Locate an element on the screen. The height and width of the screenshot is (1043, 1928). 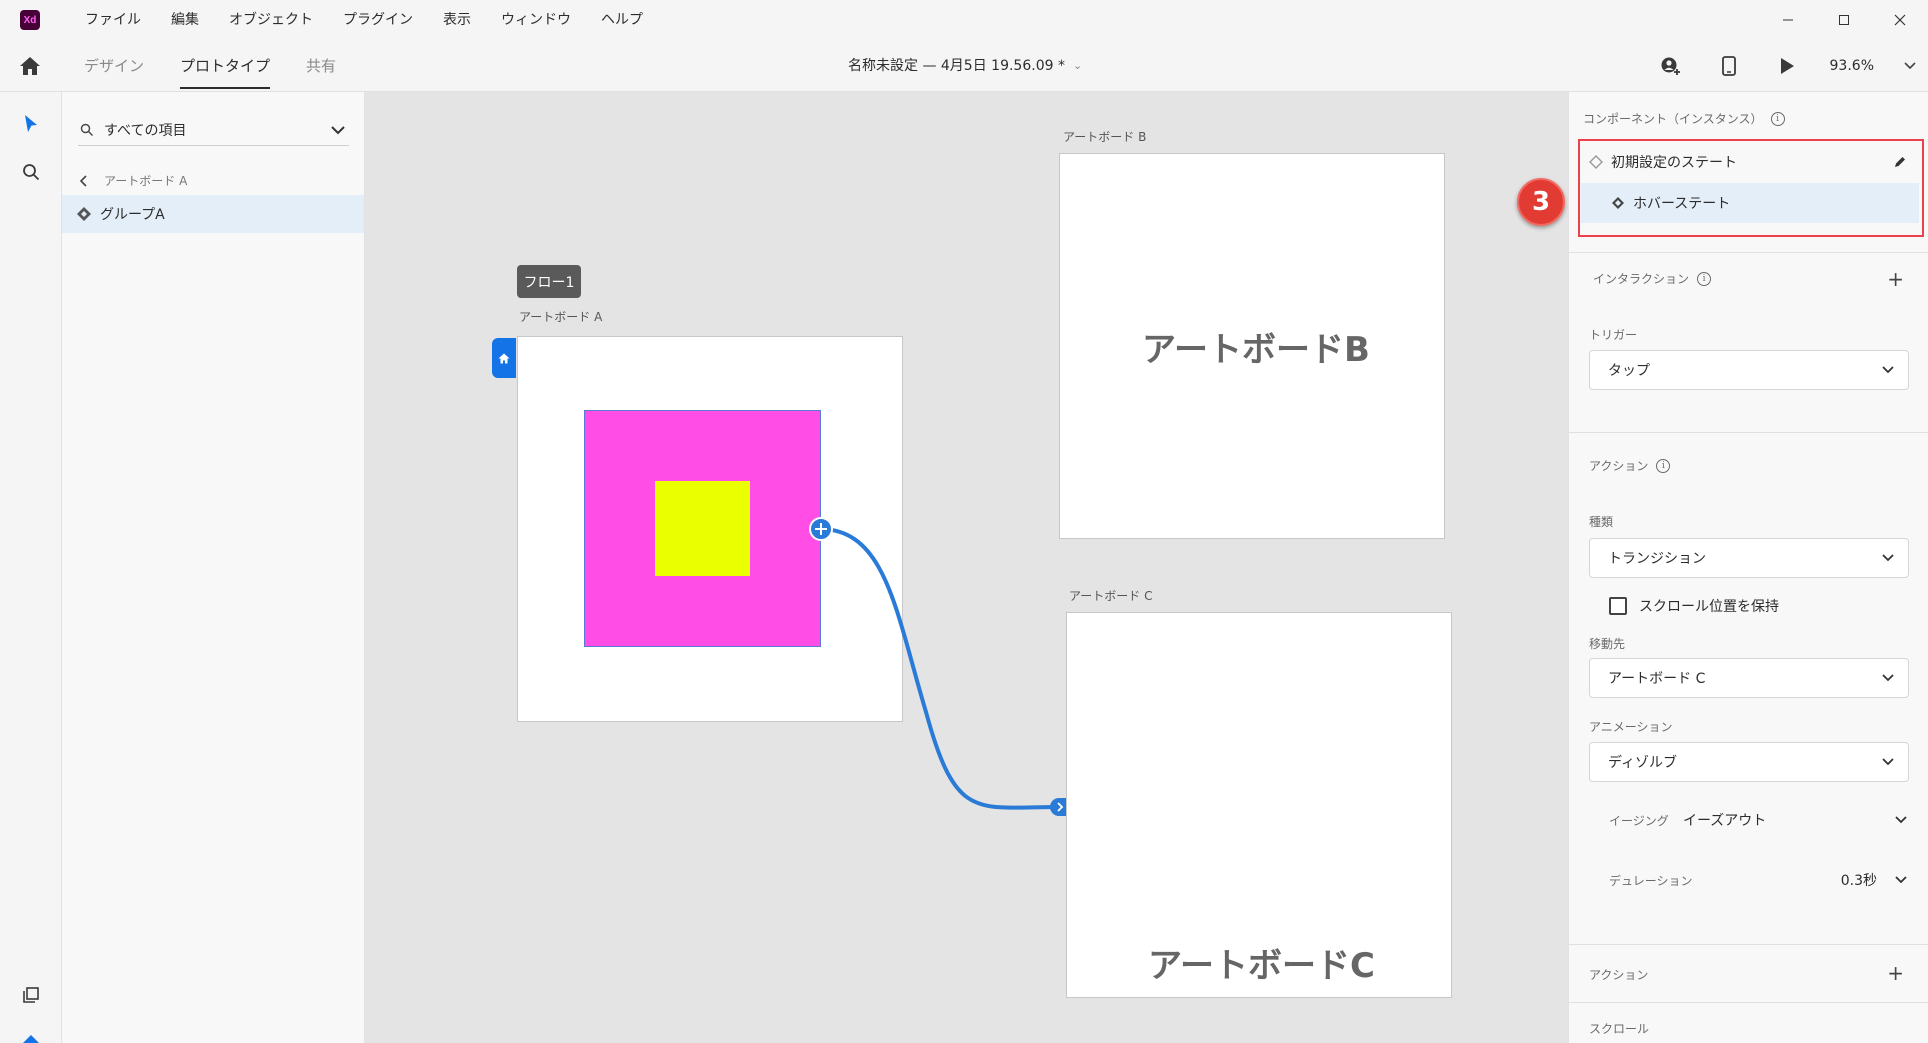
tab-prototype: プロトタイプ is located at coordinates (225, 66).